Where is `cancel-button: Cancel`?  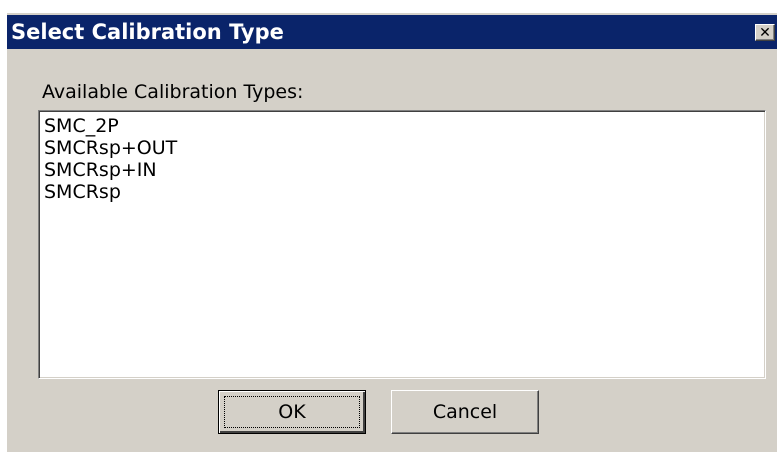
cancel-button: Cancel is located at coordinates (465, 412).